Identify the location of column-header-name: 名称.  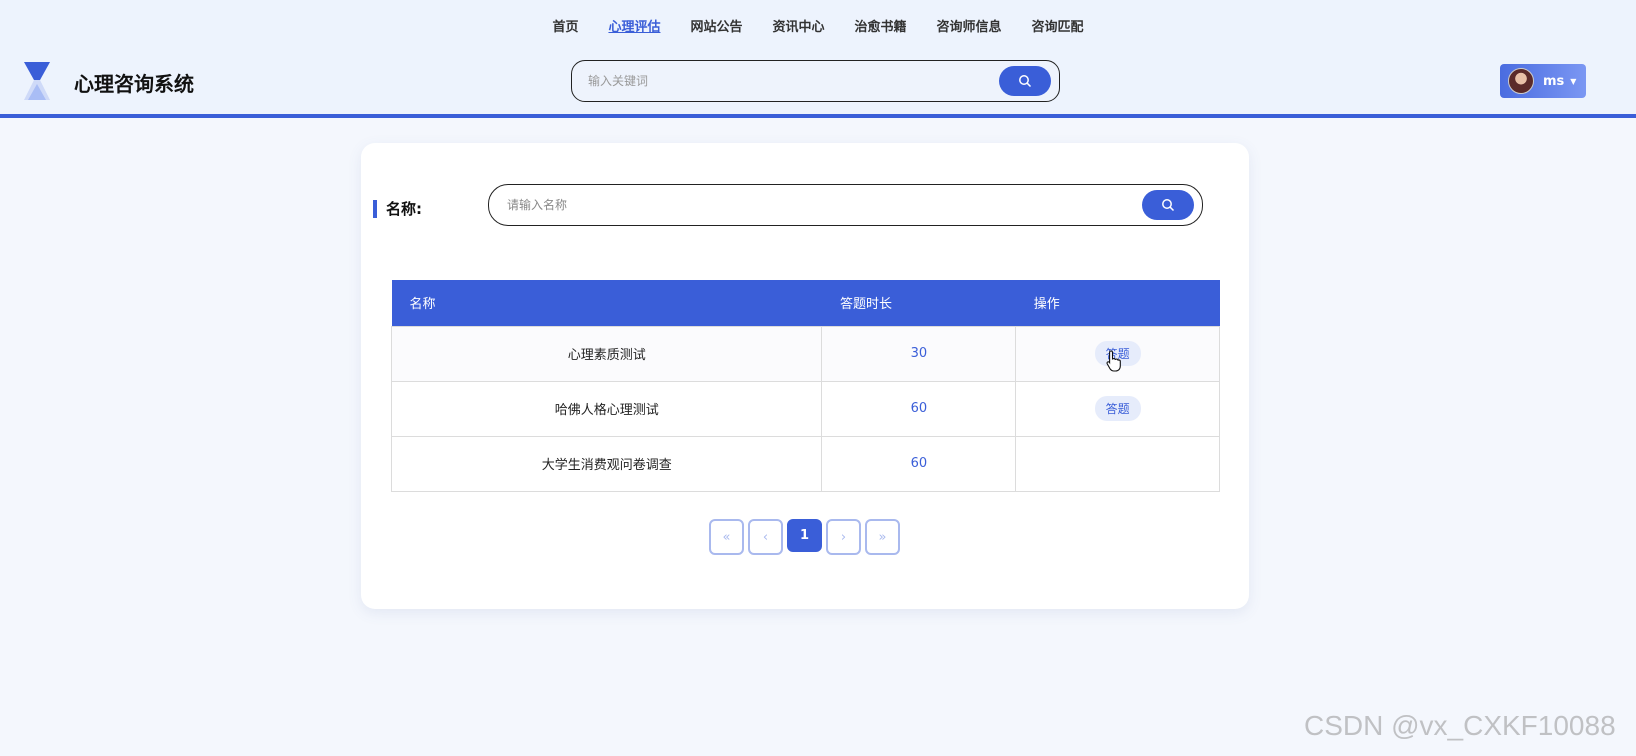
(606, 303).